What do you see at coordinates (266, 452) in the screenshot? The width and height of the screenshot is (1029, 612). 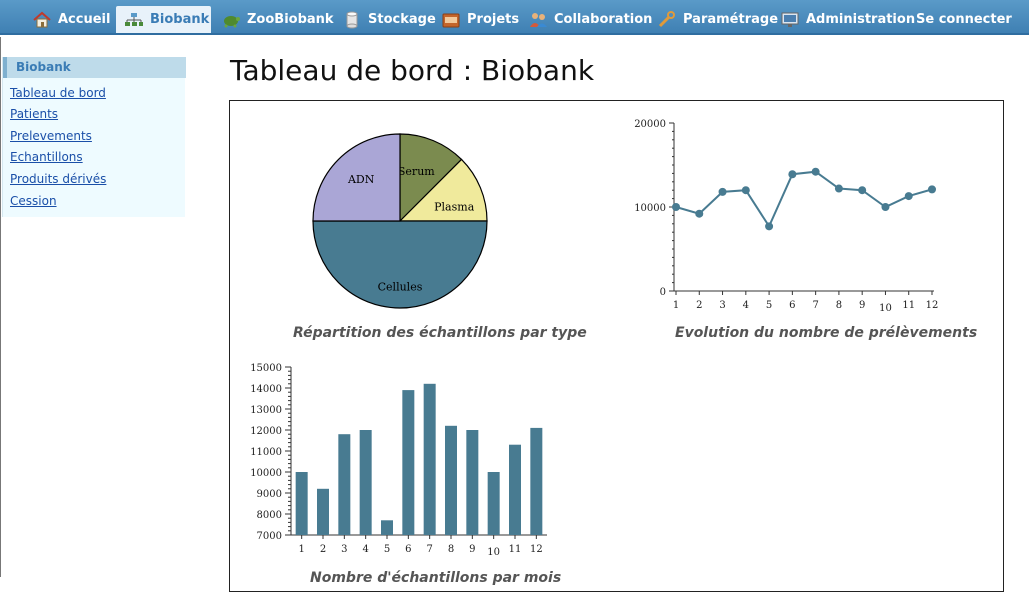 I see `bar-chart-y-tick-label: 11000` at bounding box center [266, 452].